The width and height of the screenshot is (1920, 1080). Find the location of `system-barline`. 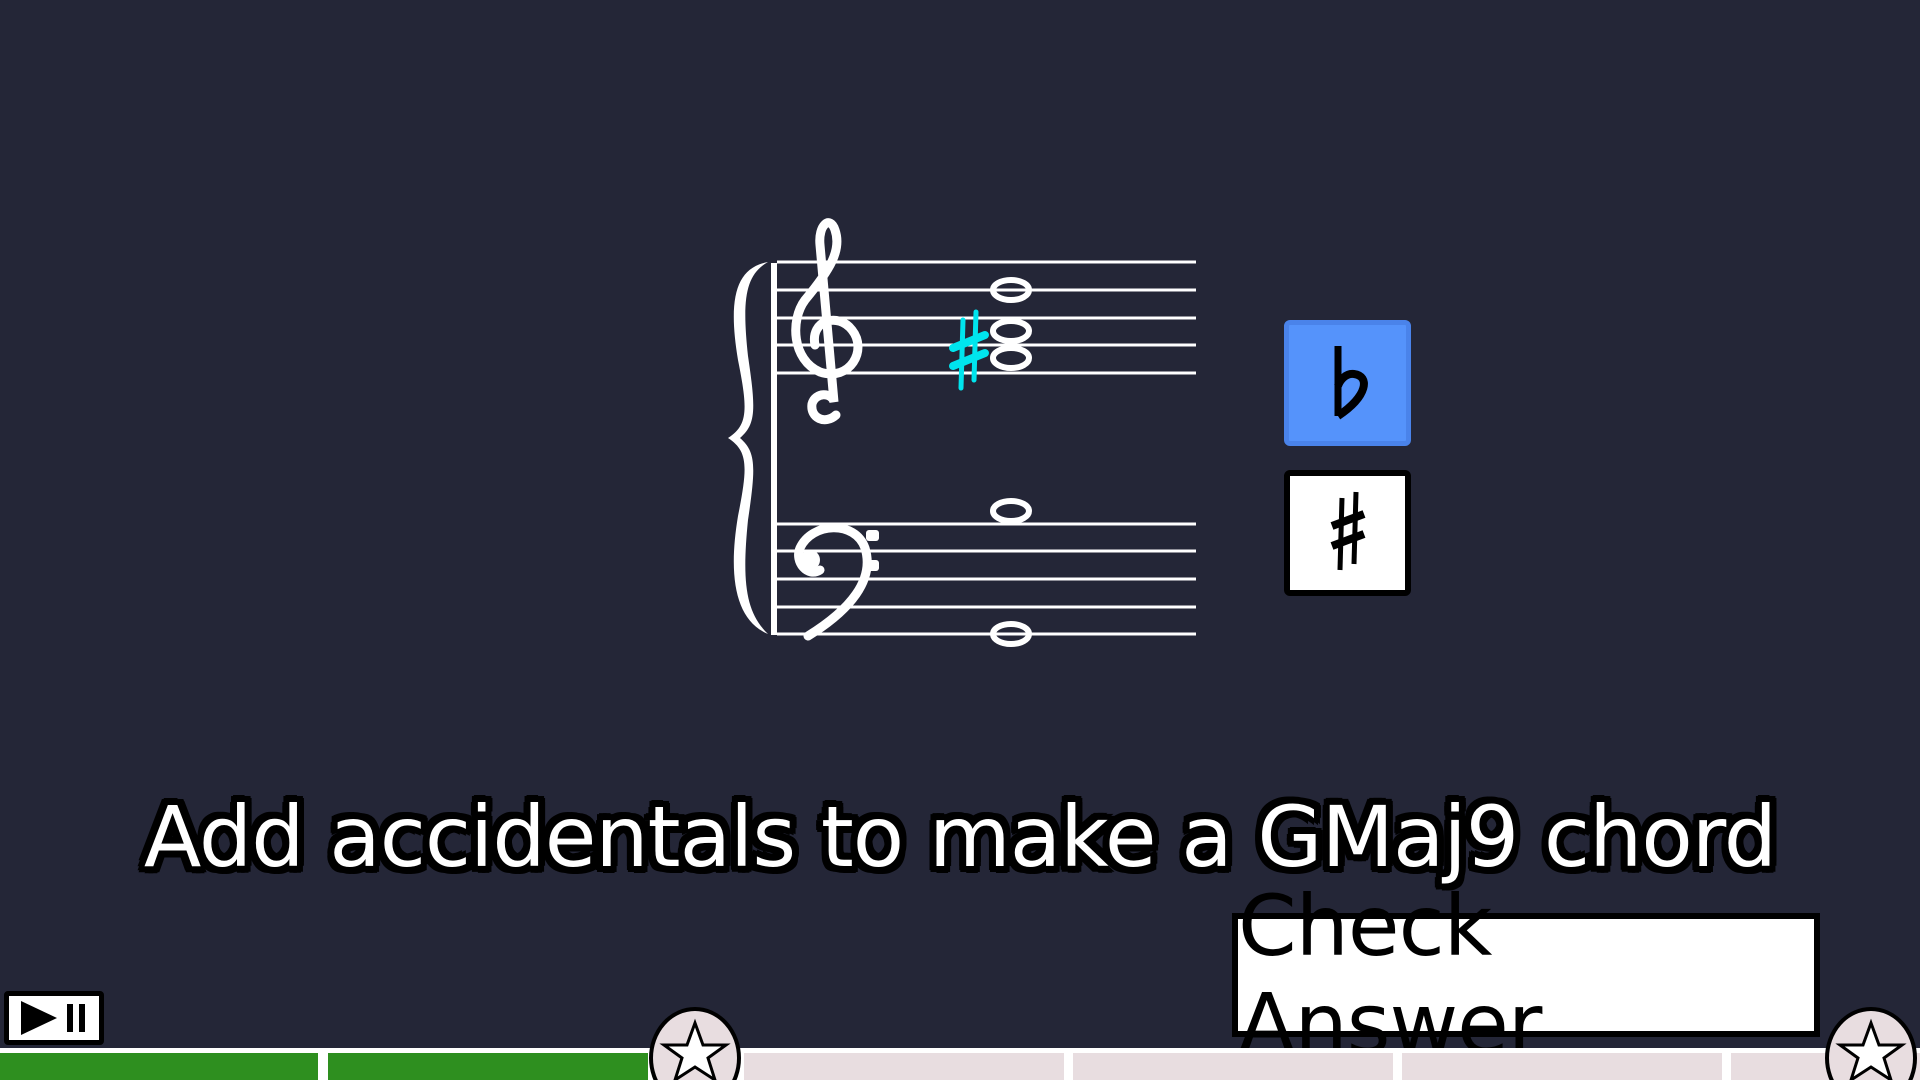

system-barline is located at coordinates (774, 449).